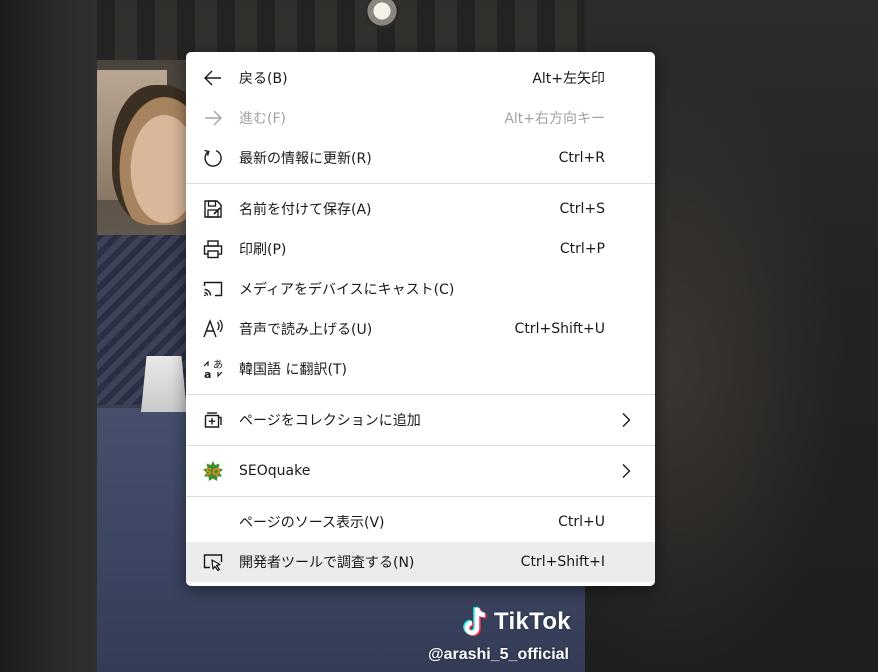  Describe the element at coordinates (305, 159) in the screenshot. I see `menu-item-label: 最新の情報に更新(R)` at that location.